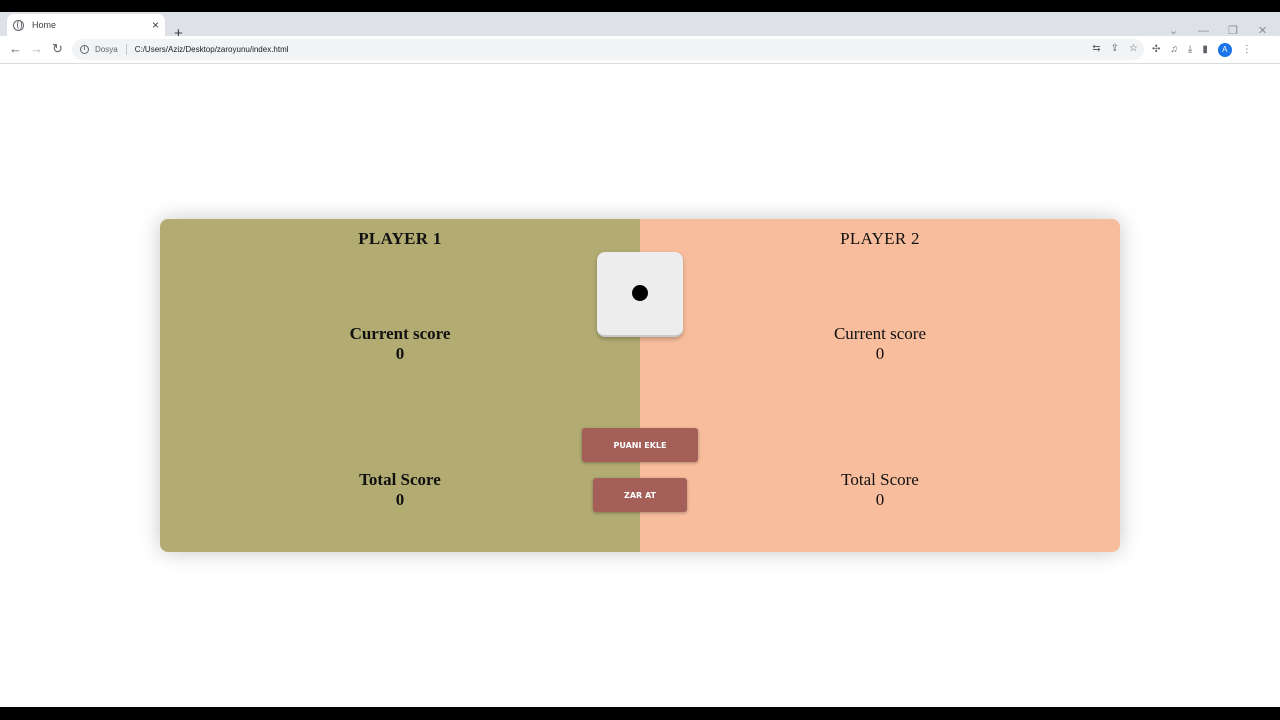  I want to click on info-icon: i, so click(84, 49).